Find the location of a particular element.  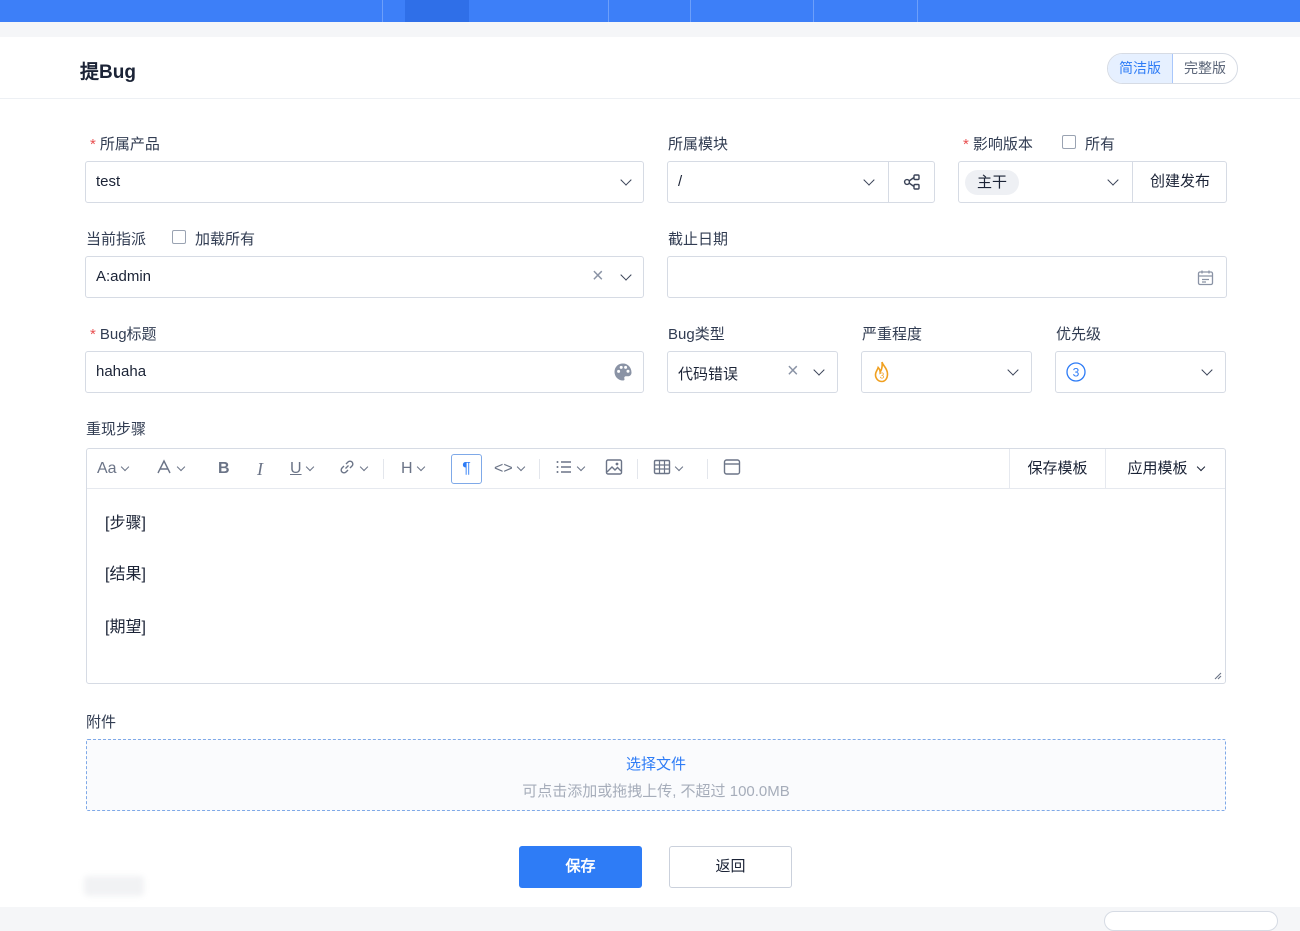

apply-template-button: 应用模板 is located at coordinates (1165, 469).